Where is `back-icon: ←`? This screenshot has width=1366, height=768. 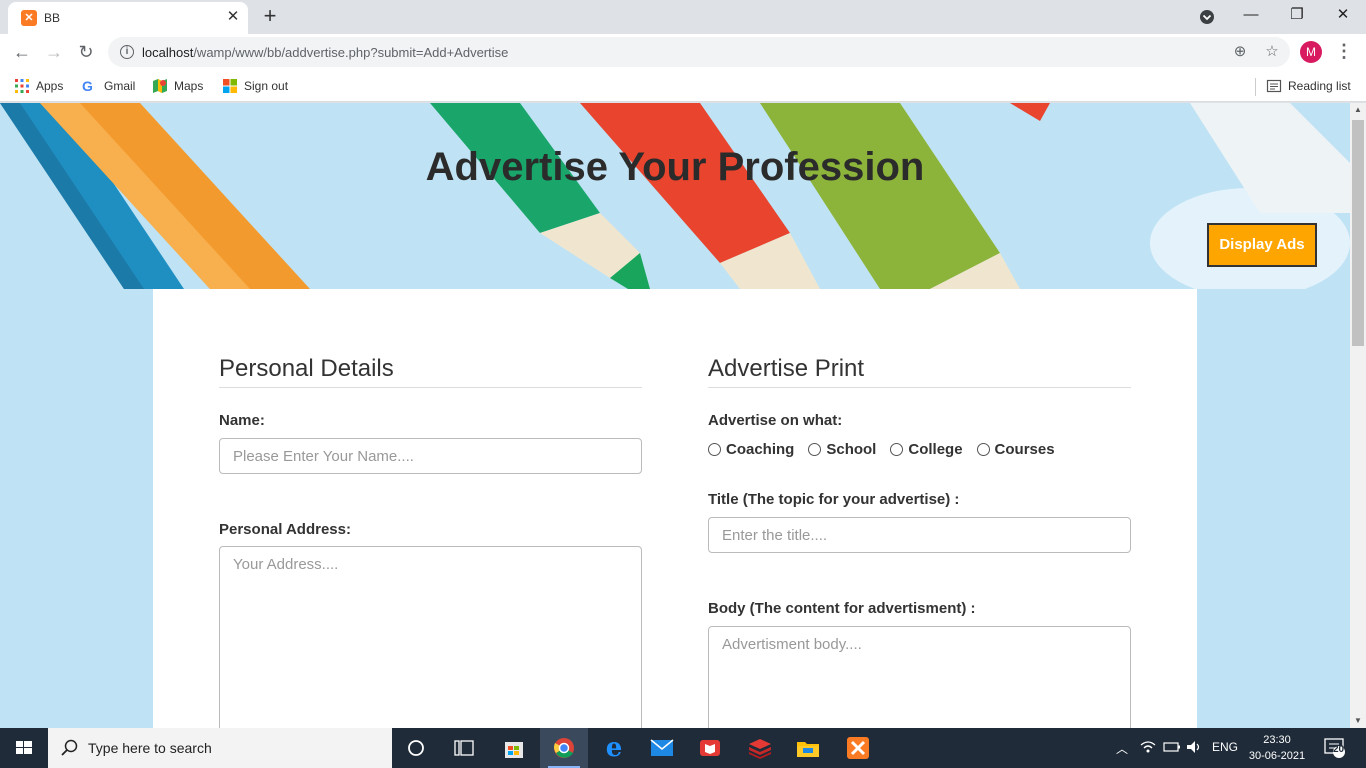
back-icon: ← is located at coordinates (22, 52).